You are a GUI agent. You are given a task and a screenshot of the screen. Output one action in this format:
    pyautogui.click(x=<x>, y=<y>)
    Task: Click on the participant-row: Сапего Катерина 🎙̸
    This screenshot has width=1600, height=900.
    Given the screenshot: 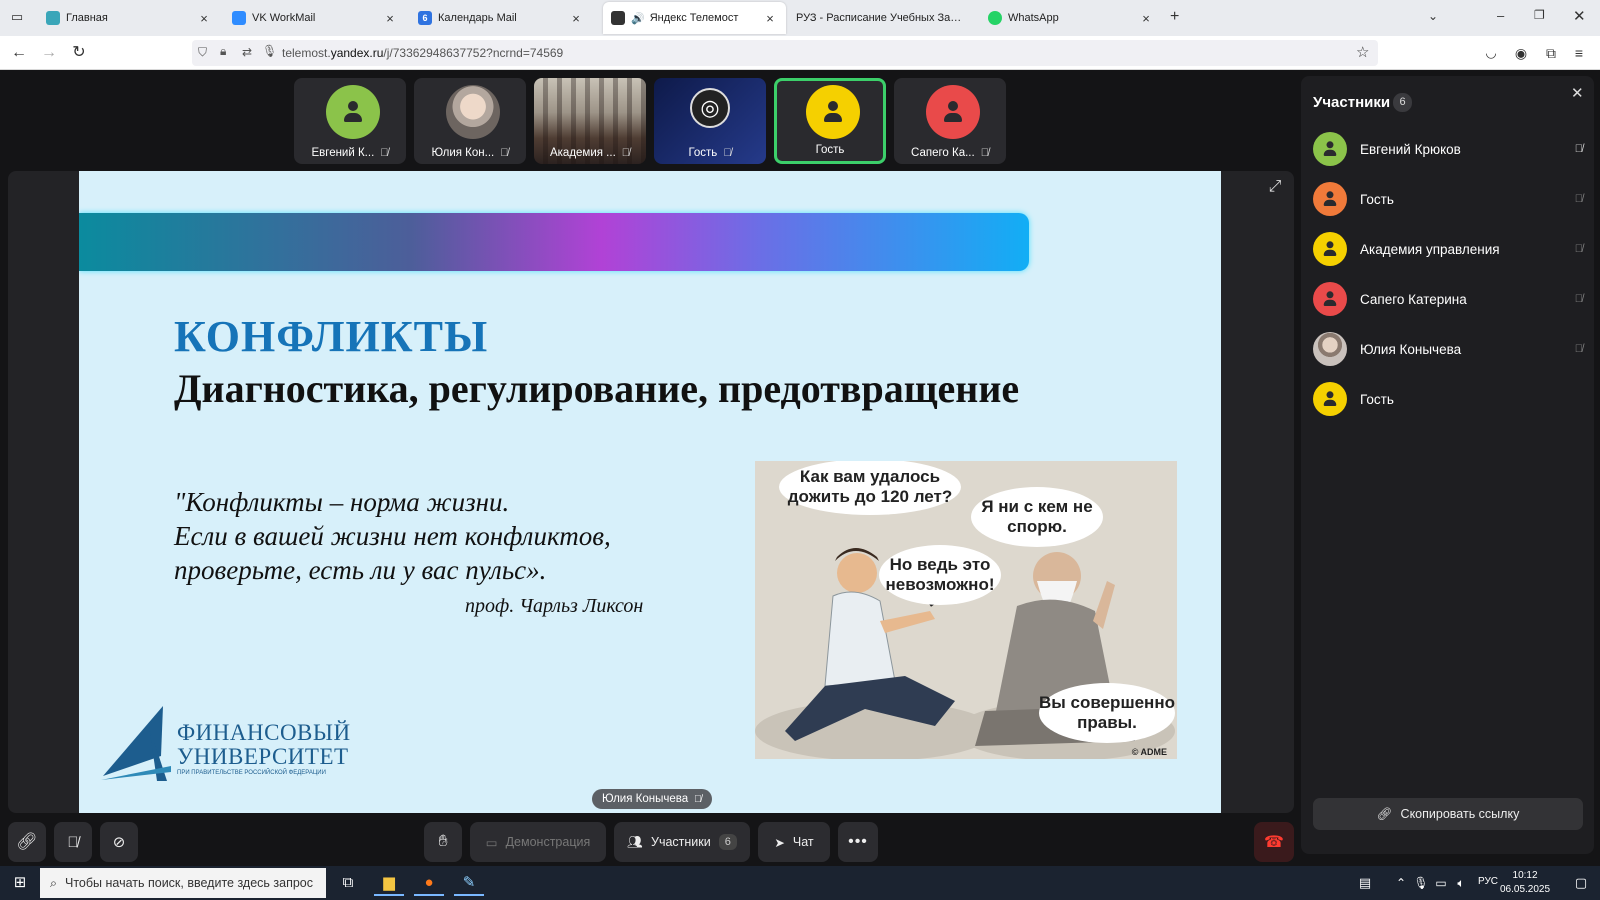 What is the action you would take?
    pyautogui.click(x=1448, y=299)
    